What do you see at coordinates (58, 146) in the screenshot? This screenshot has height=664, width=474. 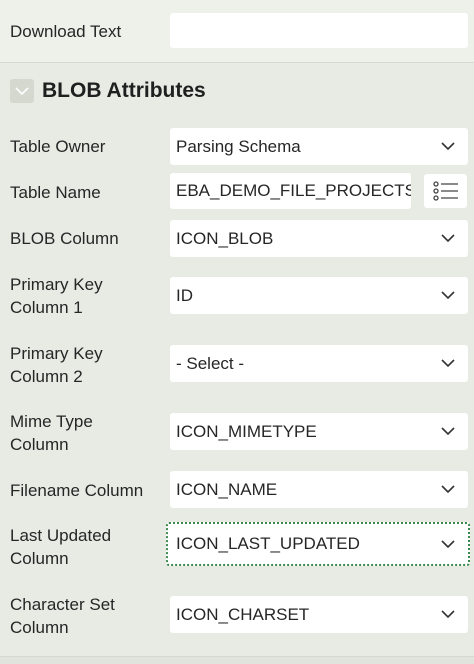 I see `table-owner-label: Table Owner` at bounding box center [58, 146].